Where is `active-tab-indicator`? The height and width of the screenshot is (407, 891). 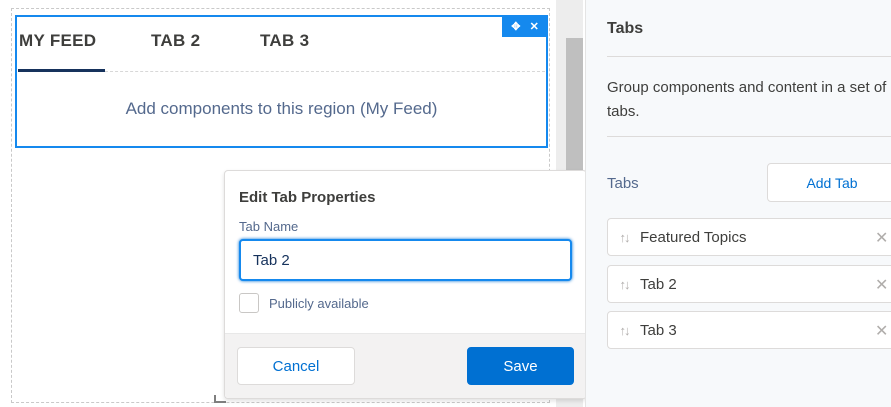
active-tab-indicator is located at coordinates (61, 70).